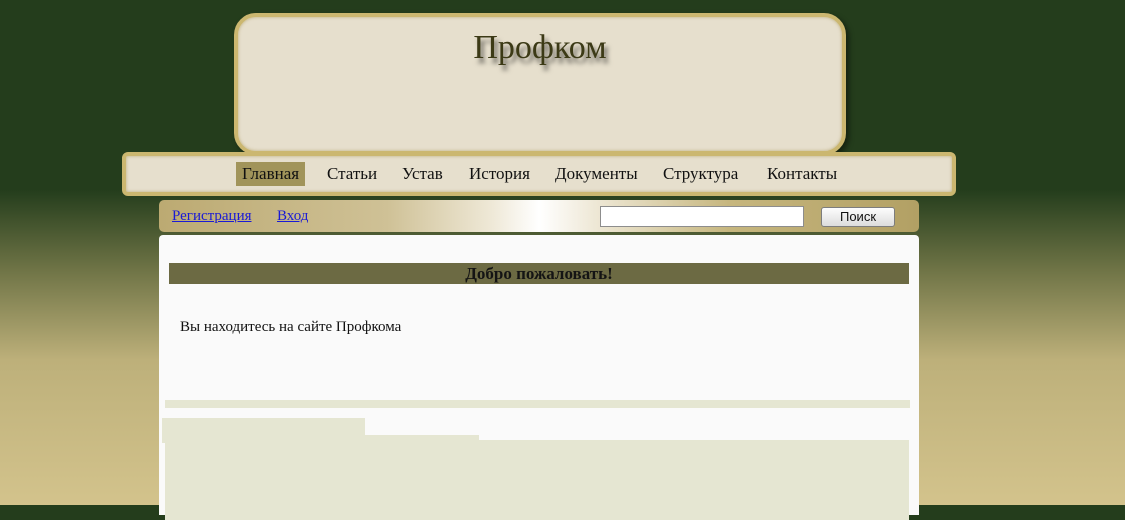  Describe the element at coordinates (292, 216) in the screenshot. I see `login-link: Вход` at that location.